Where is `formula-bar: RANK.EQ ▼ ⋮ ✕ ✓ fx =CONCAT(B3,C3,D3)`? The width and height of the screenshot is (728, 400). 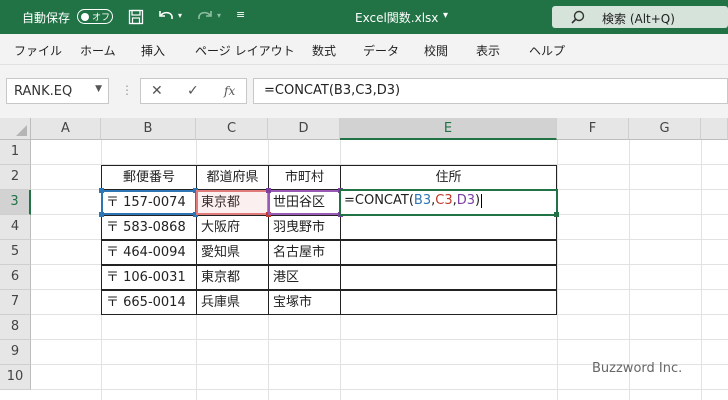
formula-bar: RANK.EQ ▼ ⋮ ✕ ✓ fx =CONCAT(B3,C3,D3) is located at coordinates (364, 91).